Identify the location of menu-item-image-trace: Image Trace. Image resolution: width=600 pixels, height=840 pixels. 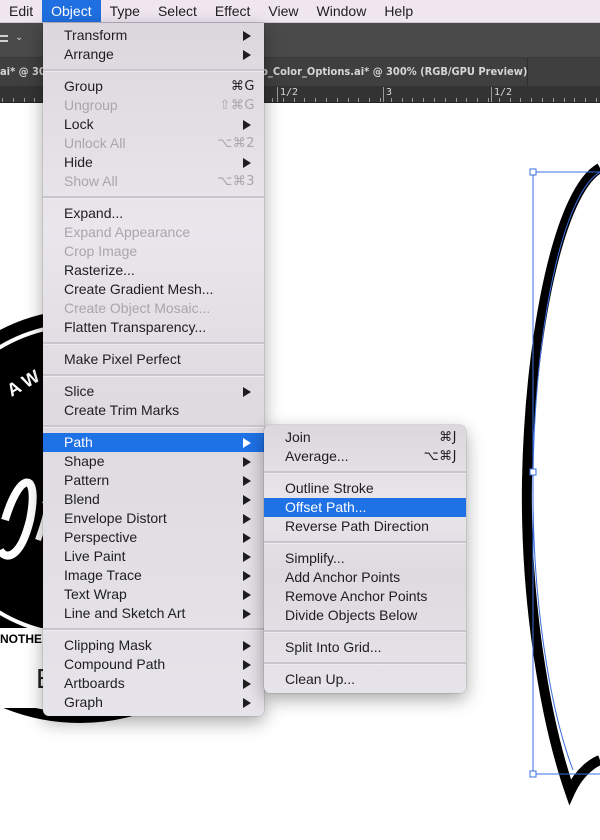
(153, 575).